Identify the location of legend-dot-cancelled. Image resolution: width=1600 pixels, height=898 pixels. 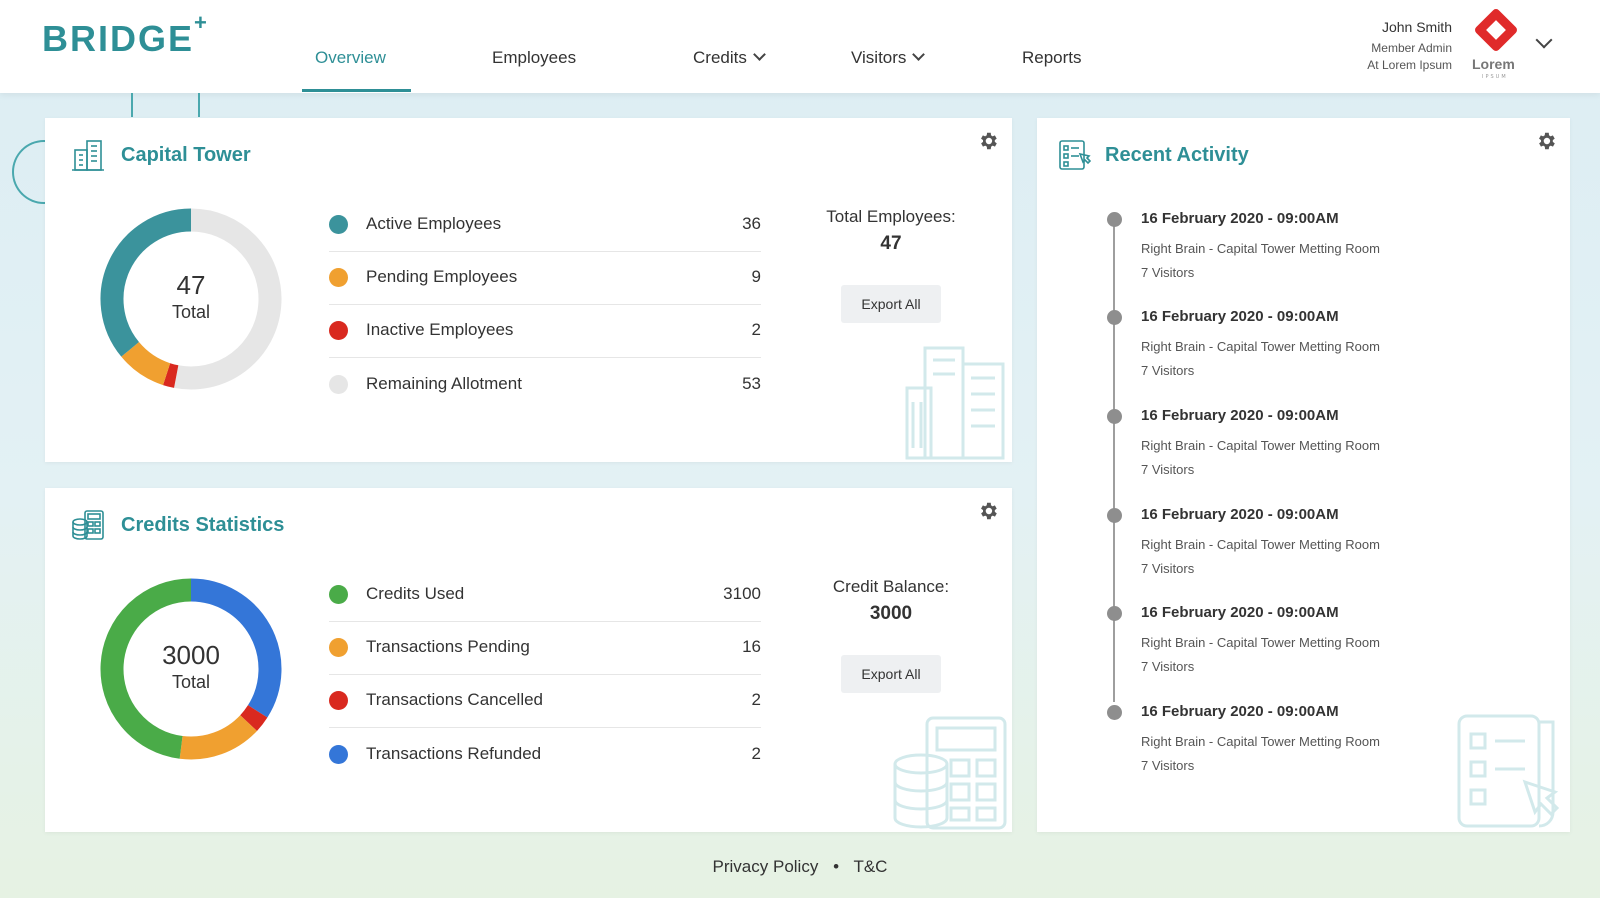
(338, 700).